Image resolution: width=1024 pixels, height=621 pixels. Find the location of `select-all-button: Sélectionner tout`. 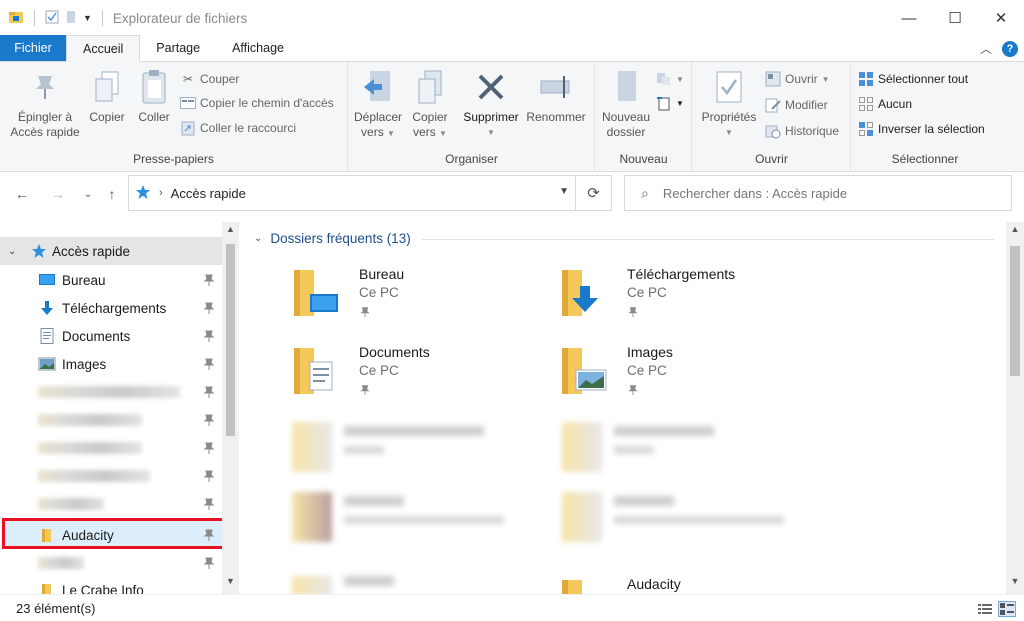

select-all-button: Sélectionner tout is located at coordinates (913, 79).